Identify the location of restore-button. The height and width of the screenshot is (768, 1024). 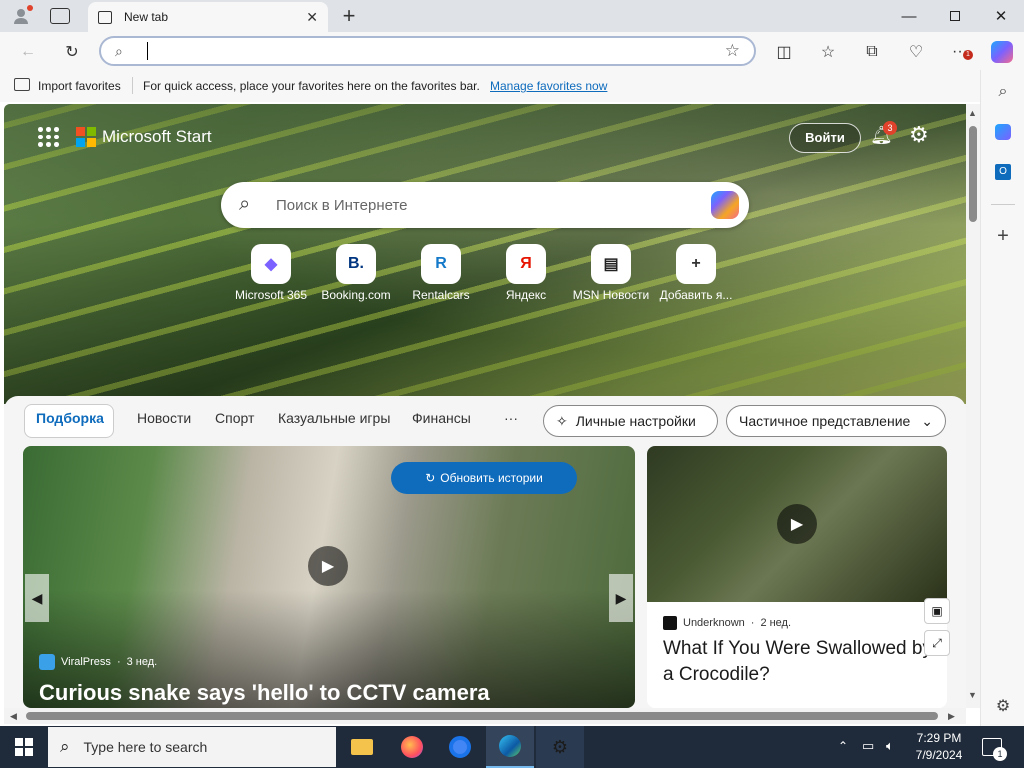
(955, 16).